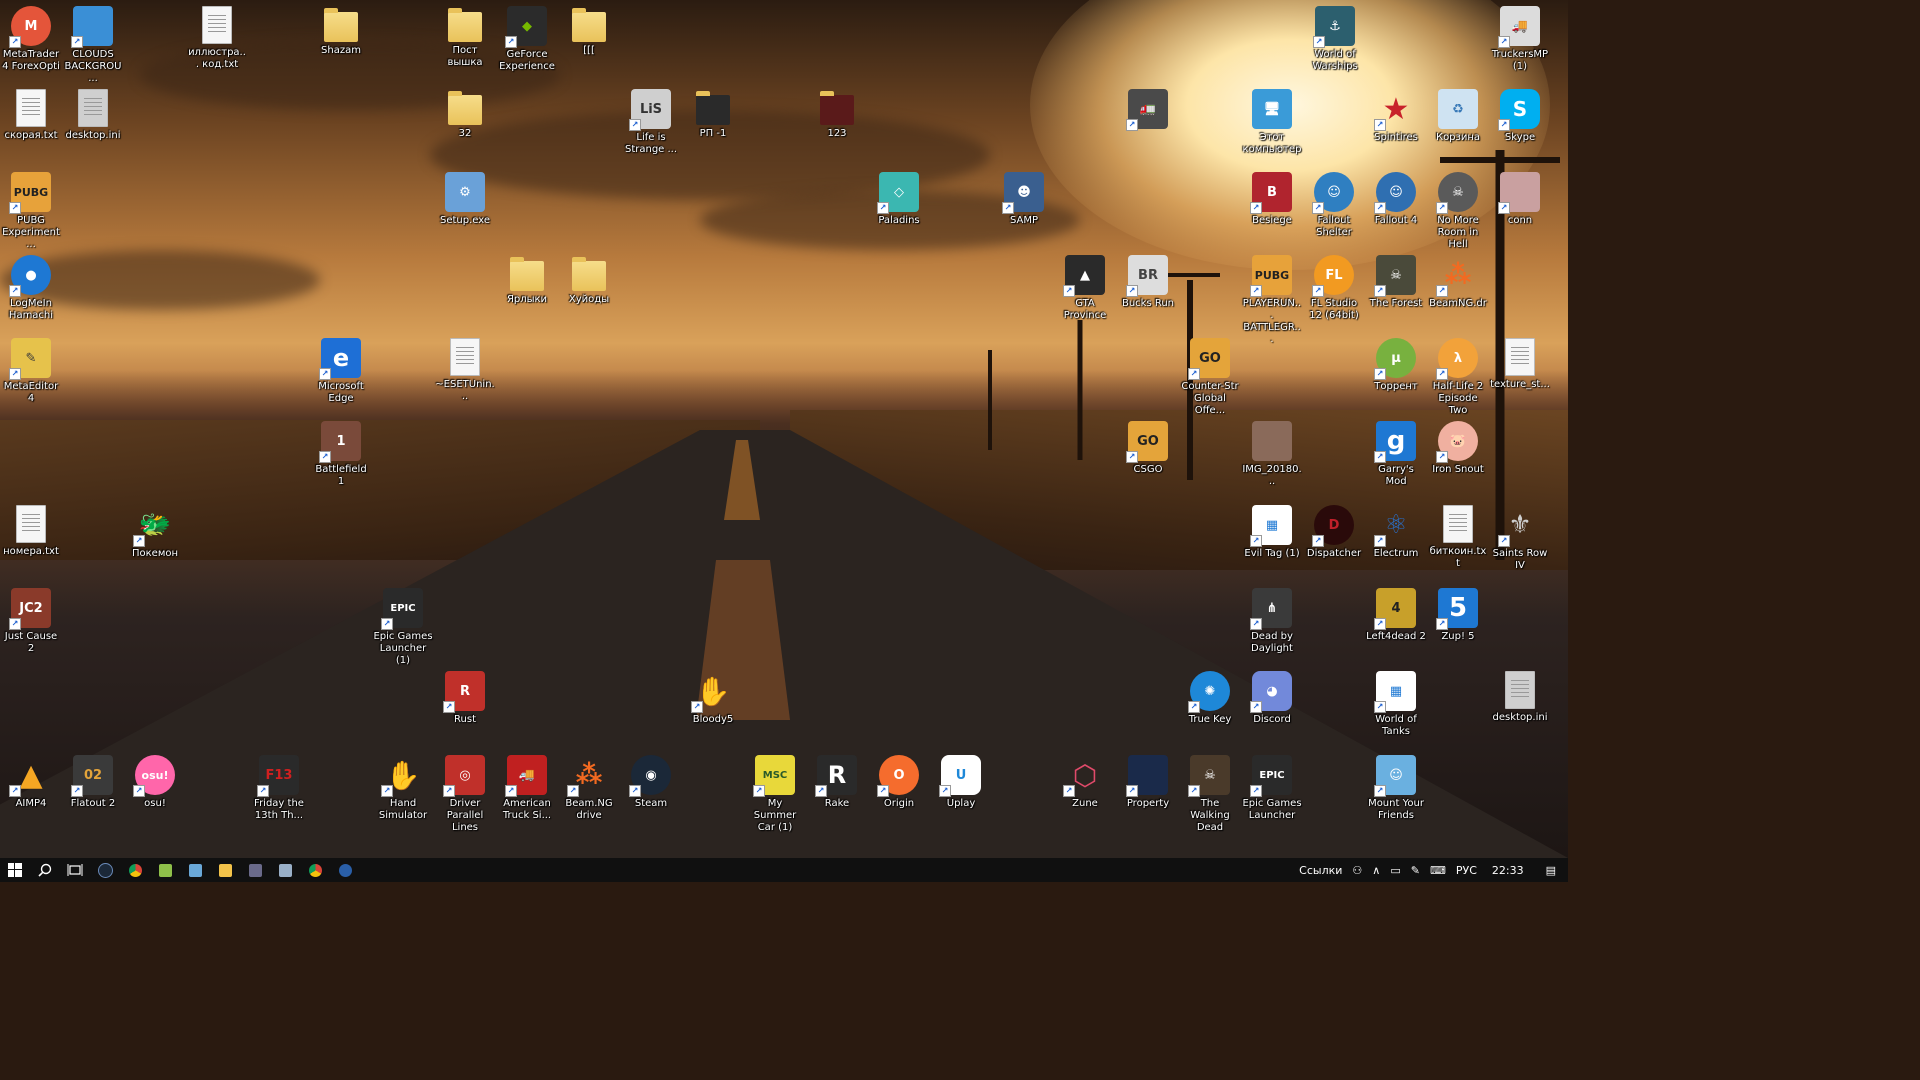 The image size is (1920, 1080). Describe the element at coordinates (1458, 282) in the screenshot. I see `desktop-icon-beamng-dr: ⁂BeamNG.dr` at that location.